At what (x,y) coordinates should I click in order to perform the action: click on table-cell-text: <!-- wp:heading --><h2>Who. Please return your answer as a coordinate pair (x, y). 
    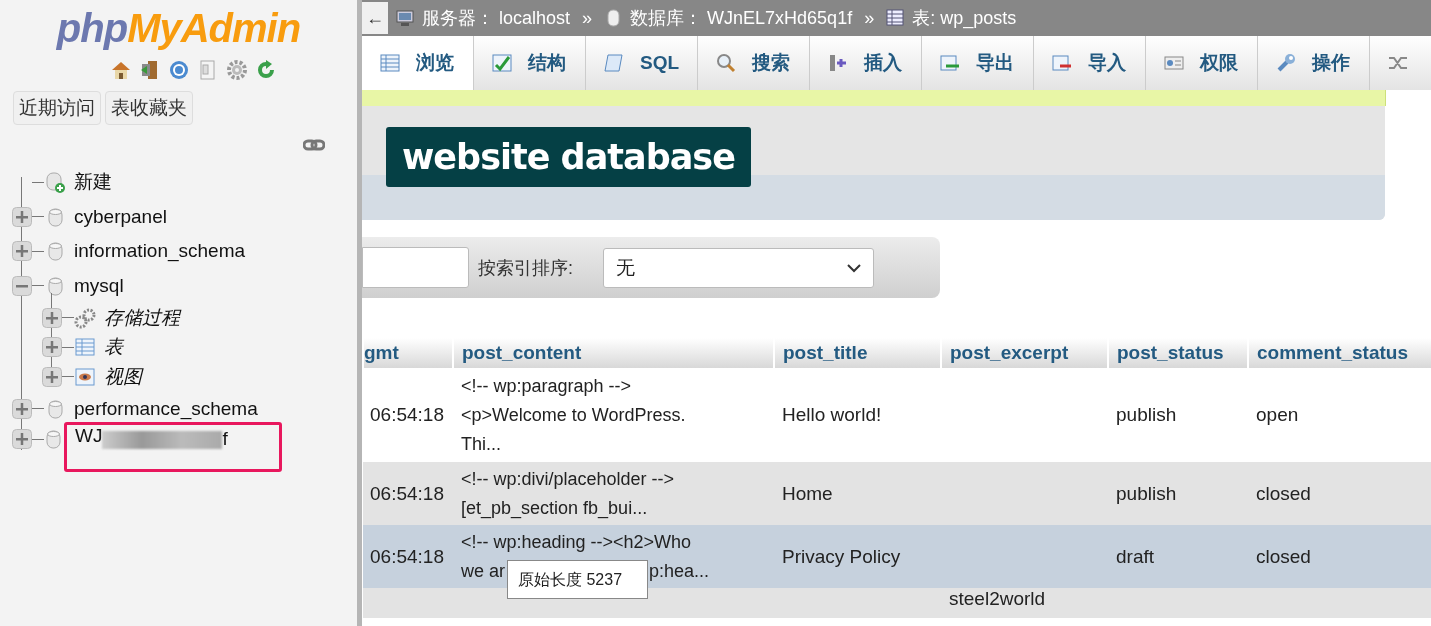
    Looking at the image, I should click on (576, 542).